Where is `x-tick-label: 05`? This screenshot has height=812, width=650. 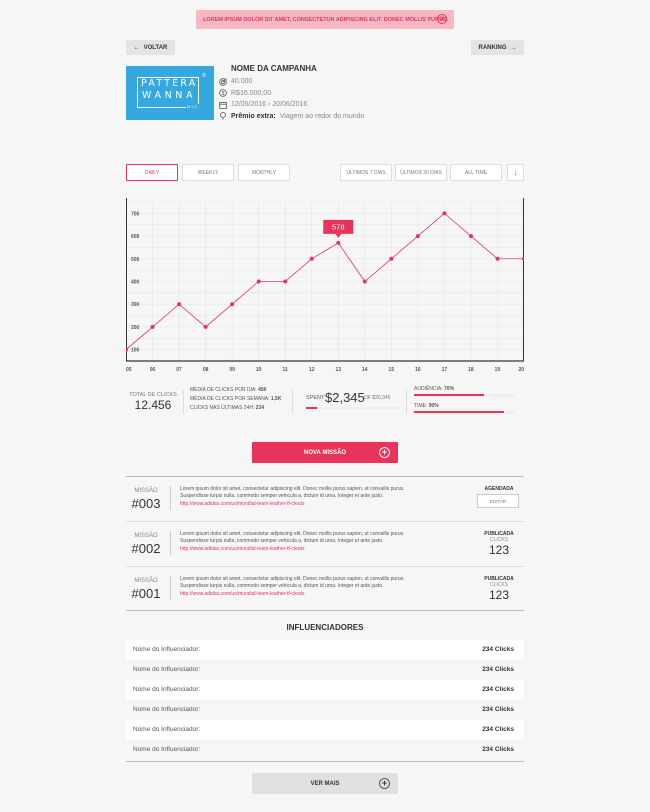 x-tick-label: 05 is located at coordinates (129, 370).